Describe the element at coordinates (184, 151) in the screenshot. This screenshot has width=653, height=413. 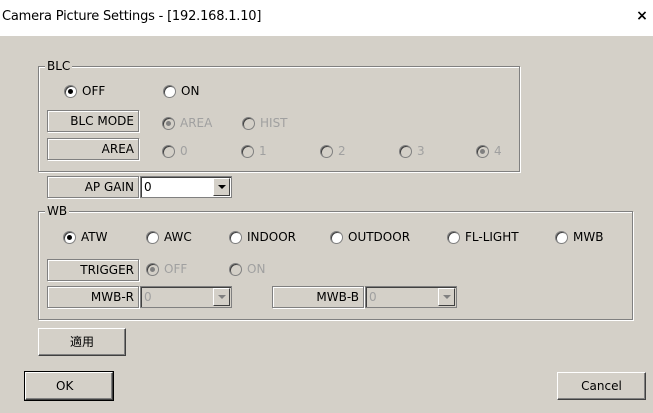
I see `blc-area-option-label: 0` at that location.